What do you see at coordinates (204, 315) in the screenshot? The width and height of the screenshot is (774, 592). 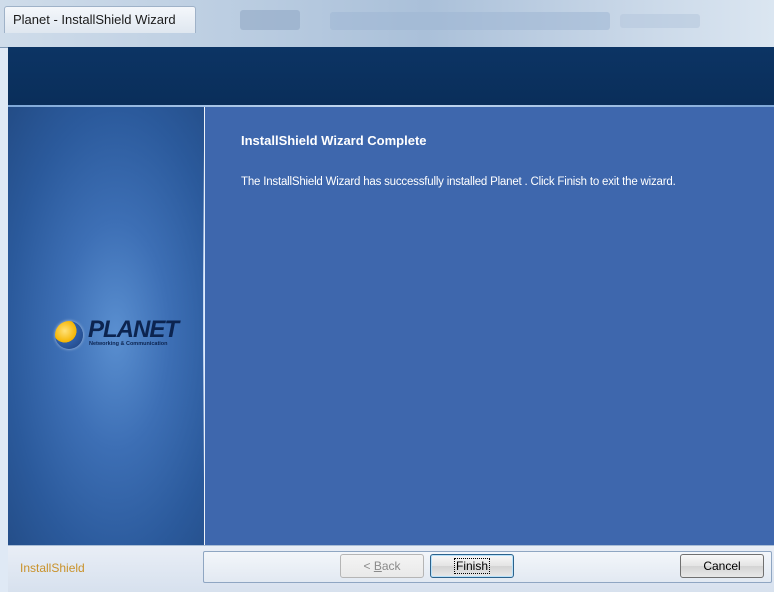 I see `panel-divider` at bounding box center [204, 315].